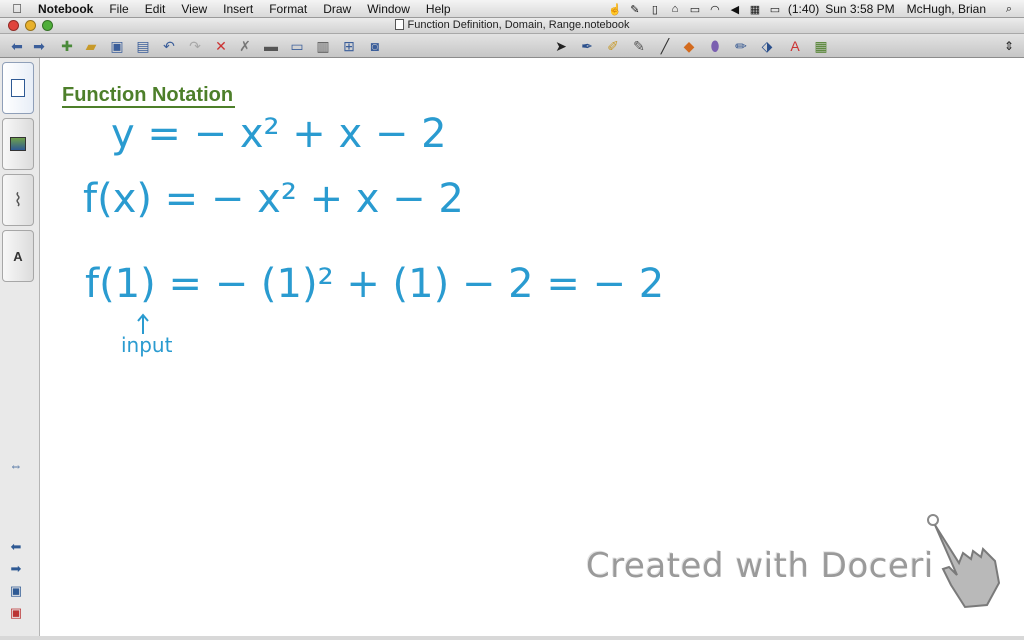  Describe the element at coordinates (221, 46) in the screenshot. I see `delete-icon: ✕` at that location.